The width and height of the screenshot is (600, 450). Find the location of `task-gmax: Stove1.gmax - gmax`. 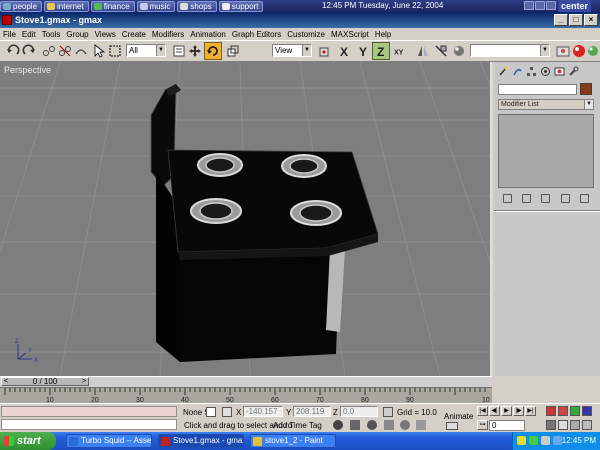

task-gmax: Stove1.gmax - gmax is located at coordinates (201, 441).